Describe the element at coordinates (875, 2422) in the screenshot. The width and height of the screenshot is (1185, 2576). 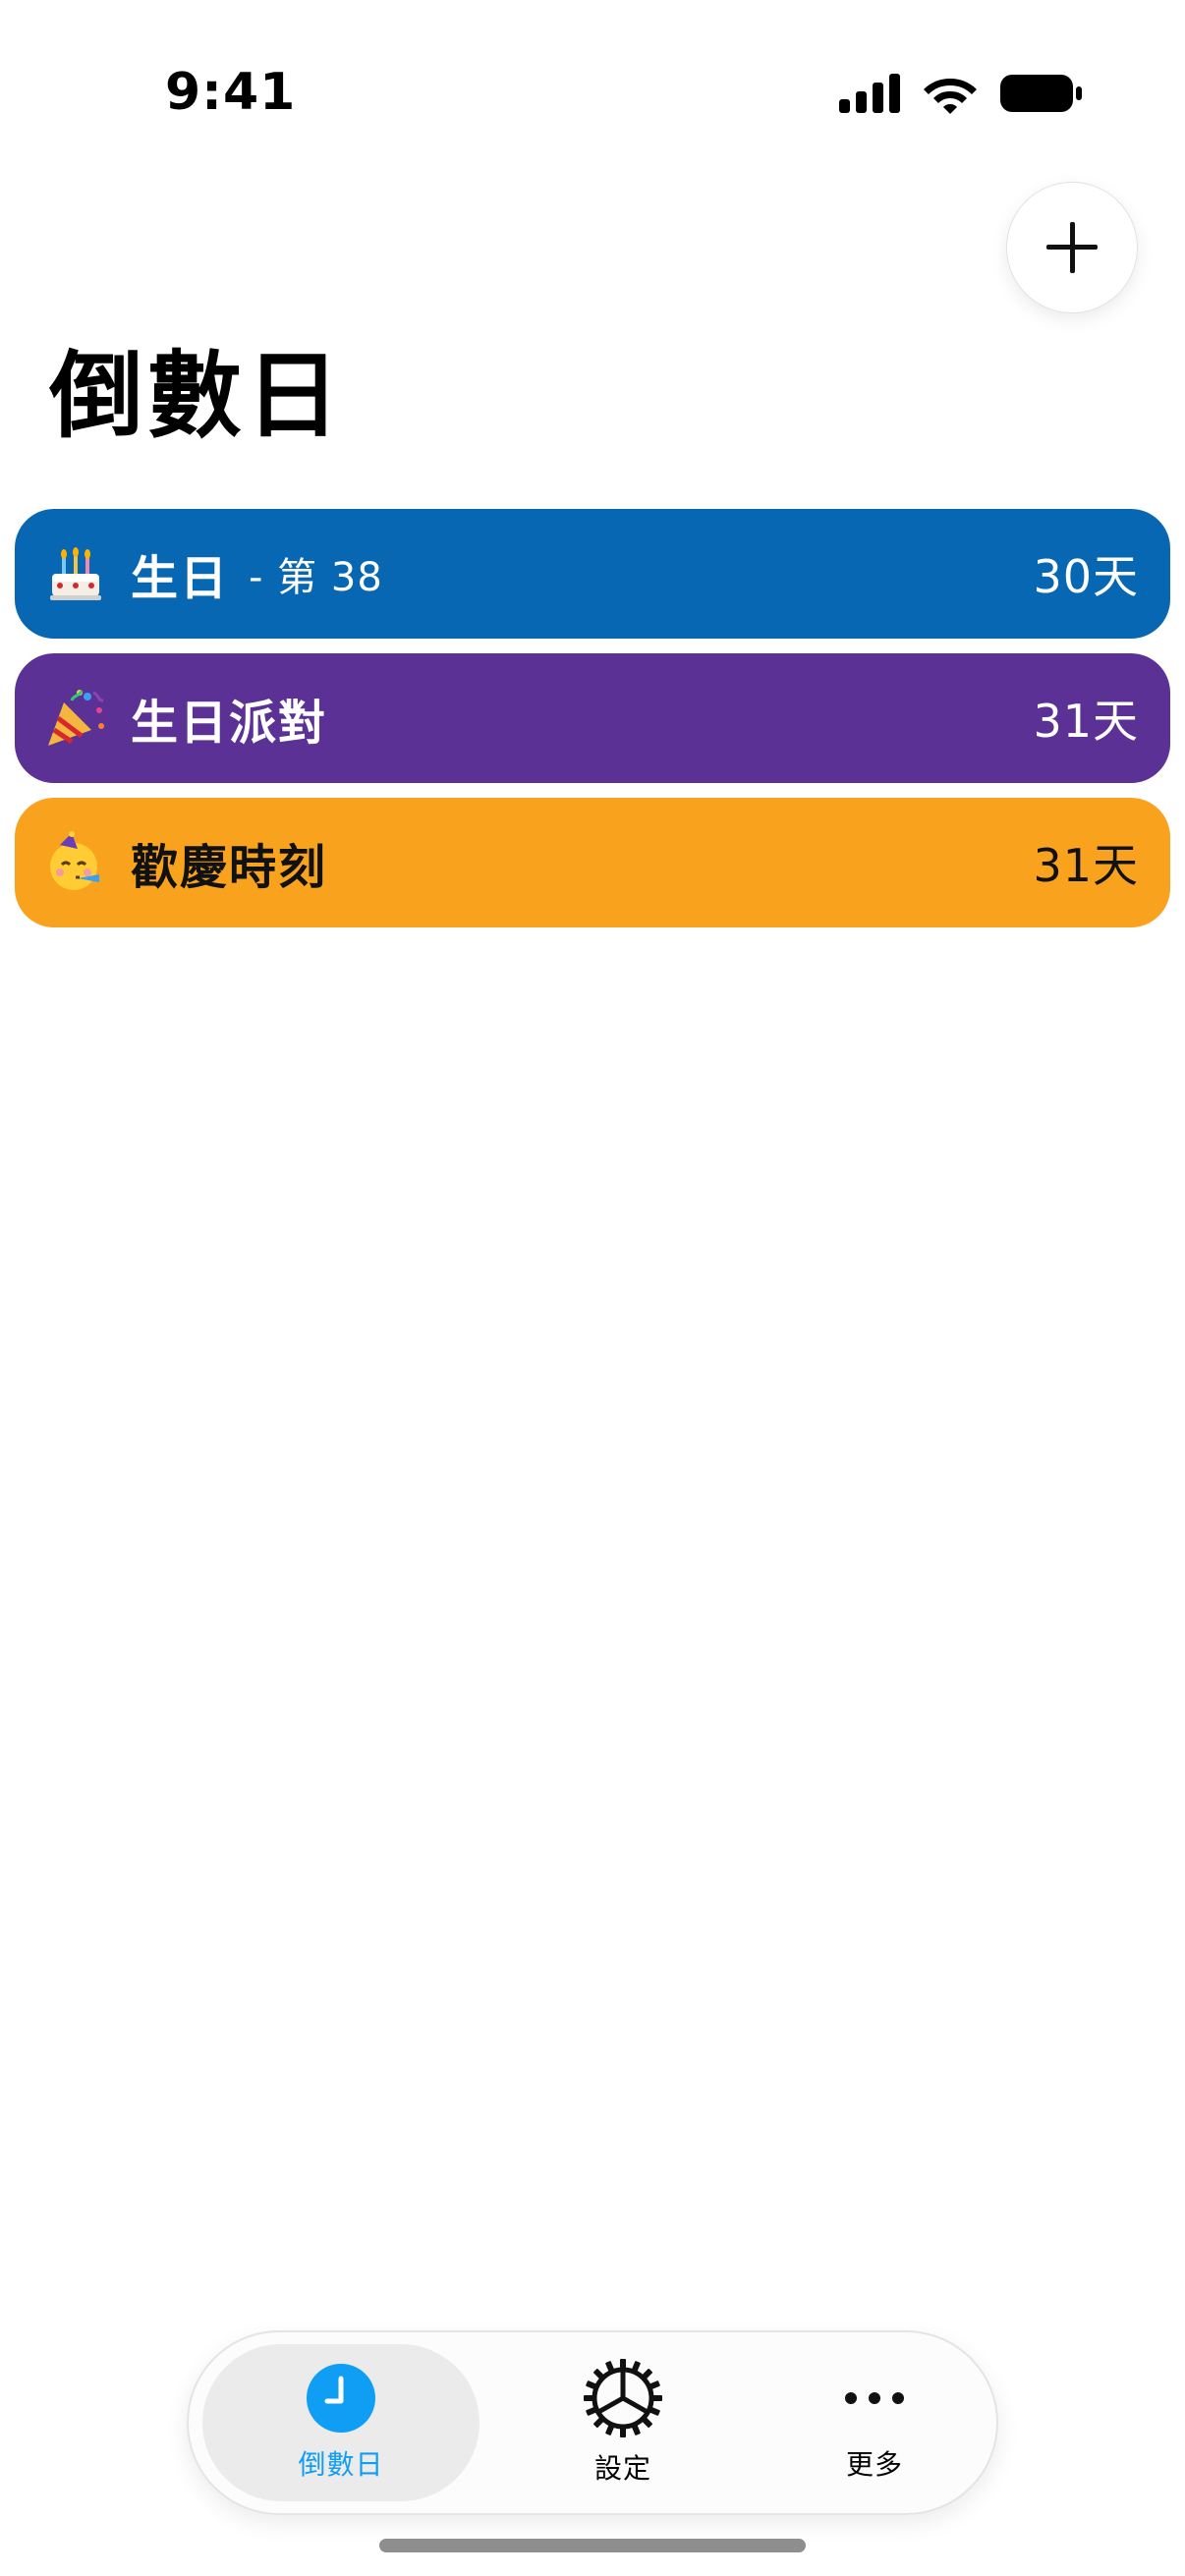
I see `tab-more: 更多` at that location.